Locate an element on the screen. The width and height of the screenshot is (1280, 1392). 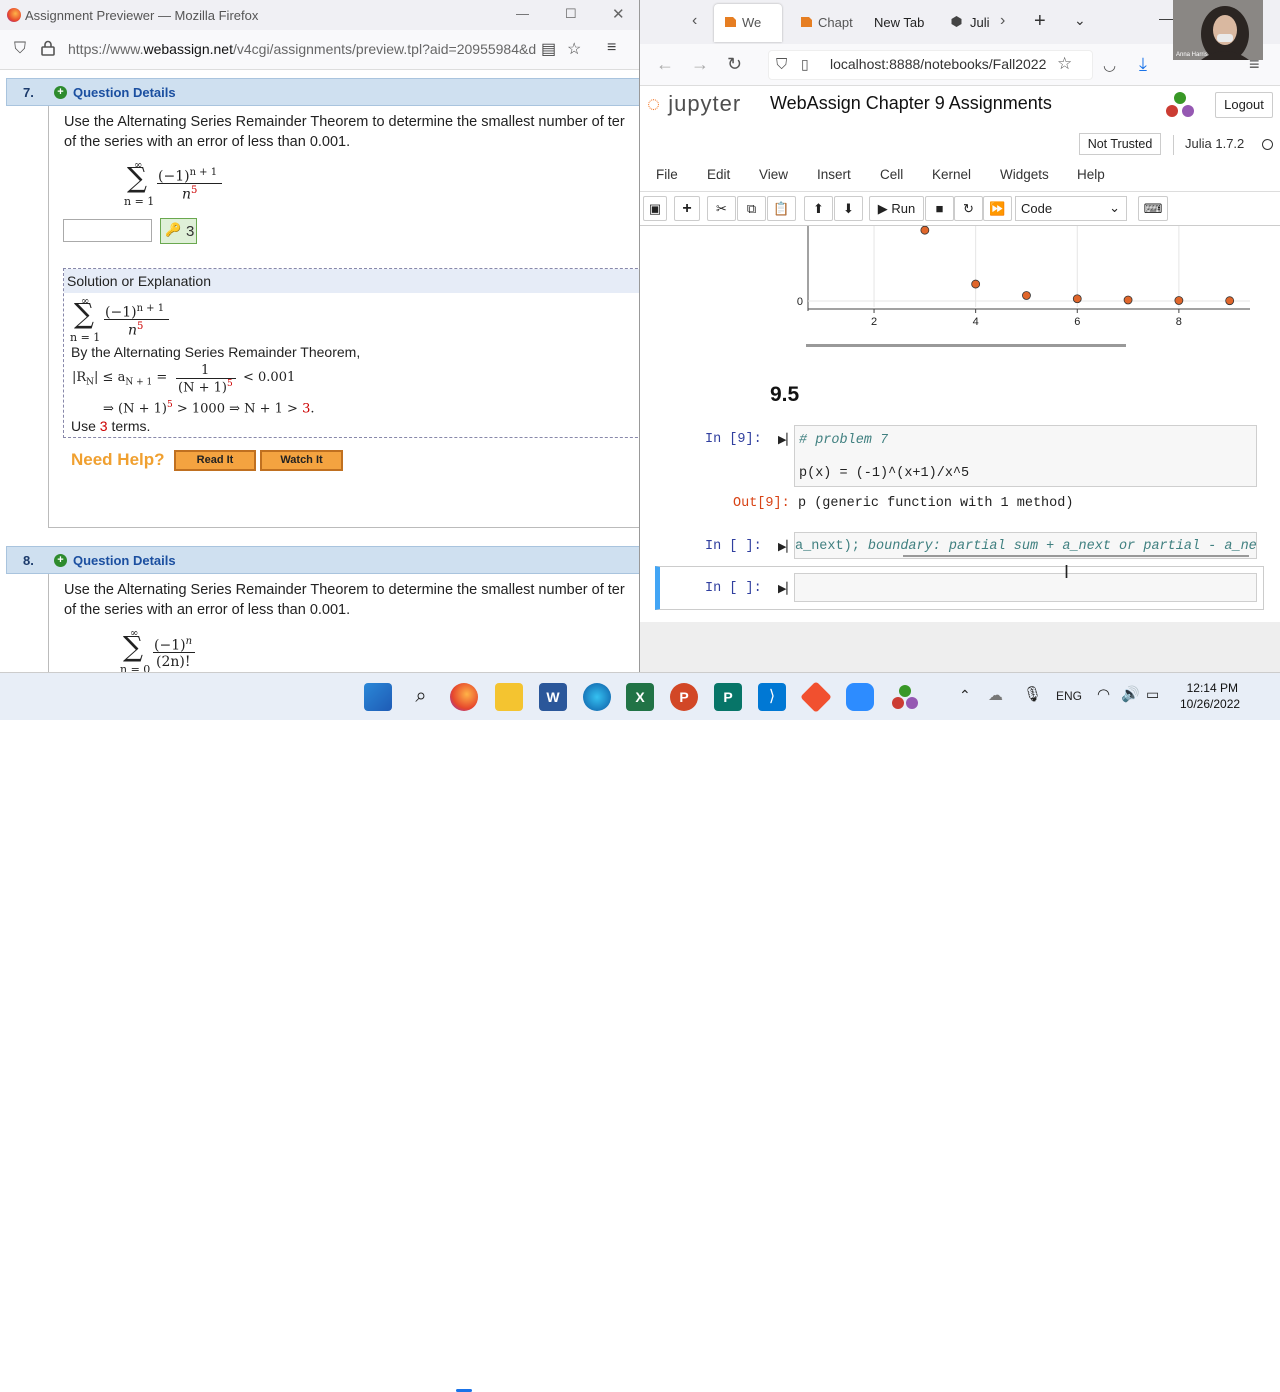
cell-type-select: Code ⌄ is located at coordinates (1071, 208).